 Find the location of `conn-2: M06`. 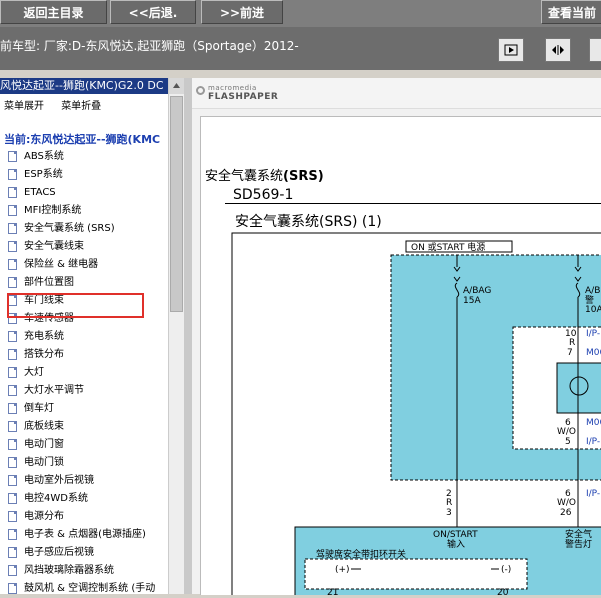

conn-2: M06 is located at coordinates (593, 353).